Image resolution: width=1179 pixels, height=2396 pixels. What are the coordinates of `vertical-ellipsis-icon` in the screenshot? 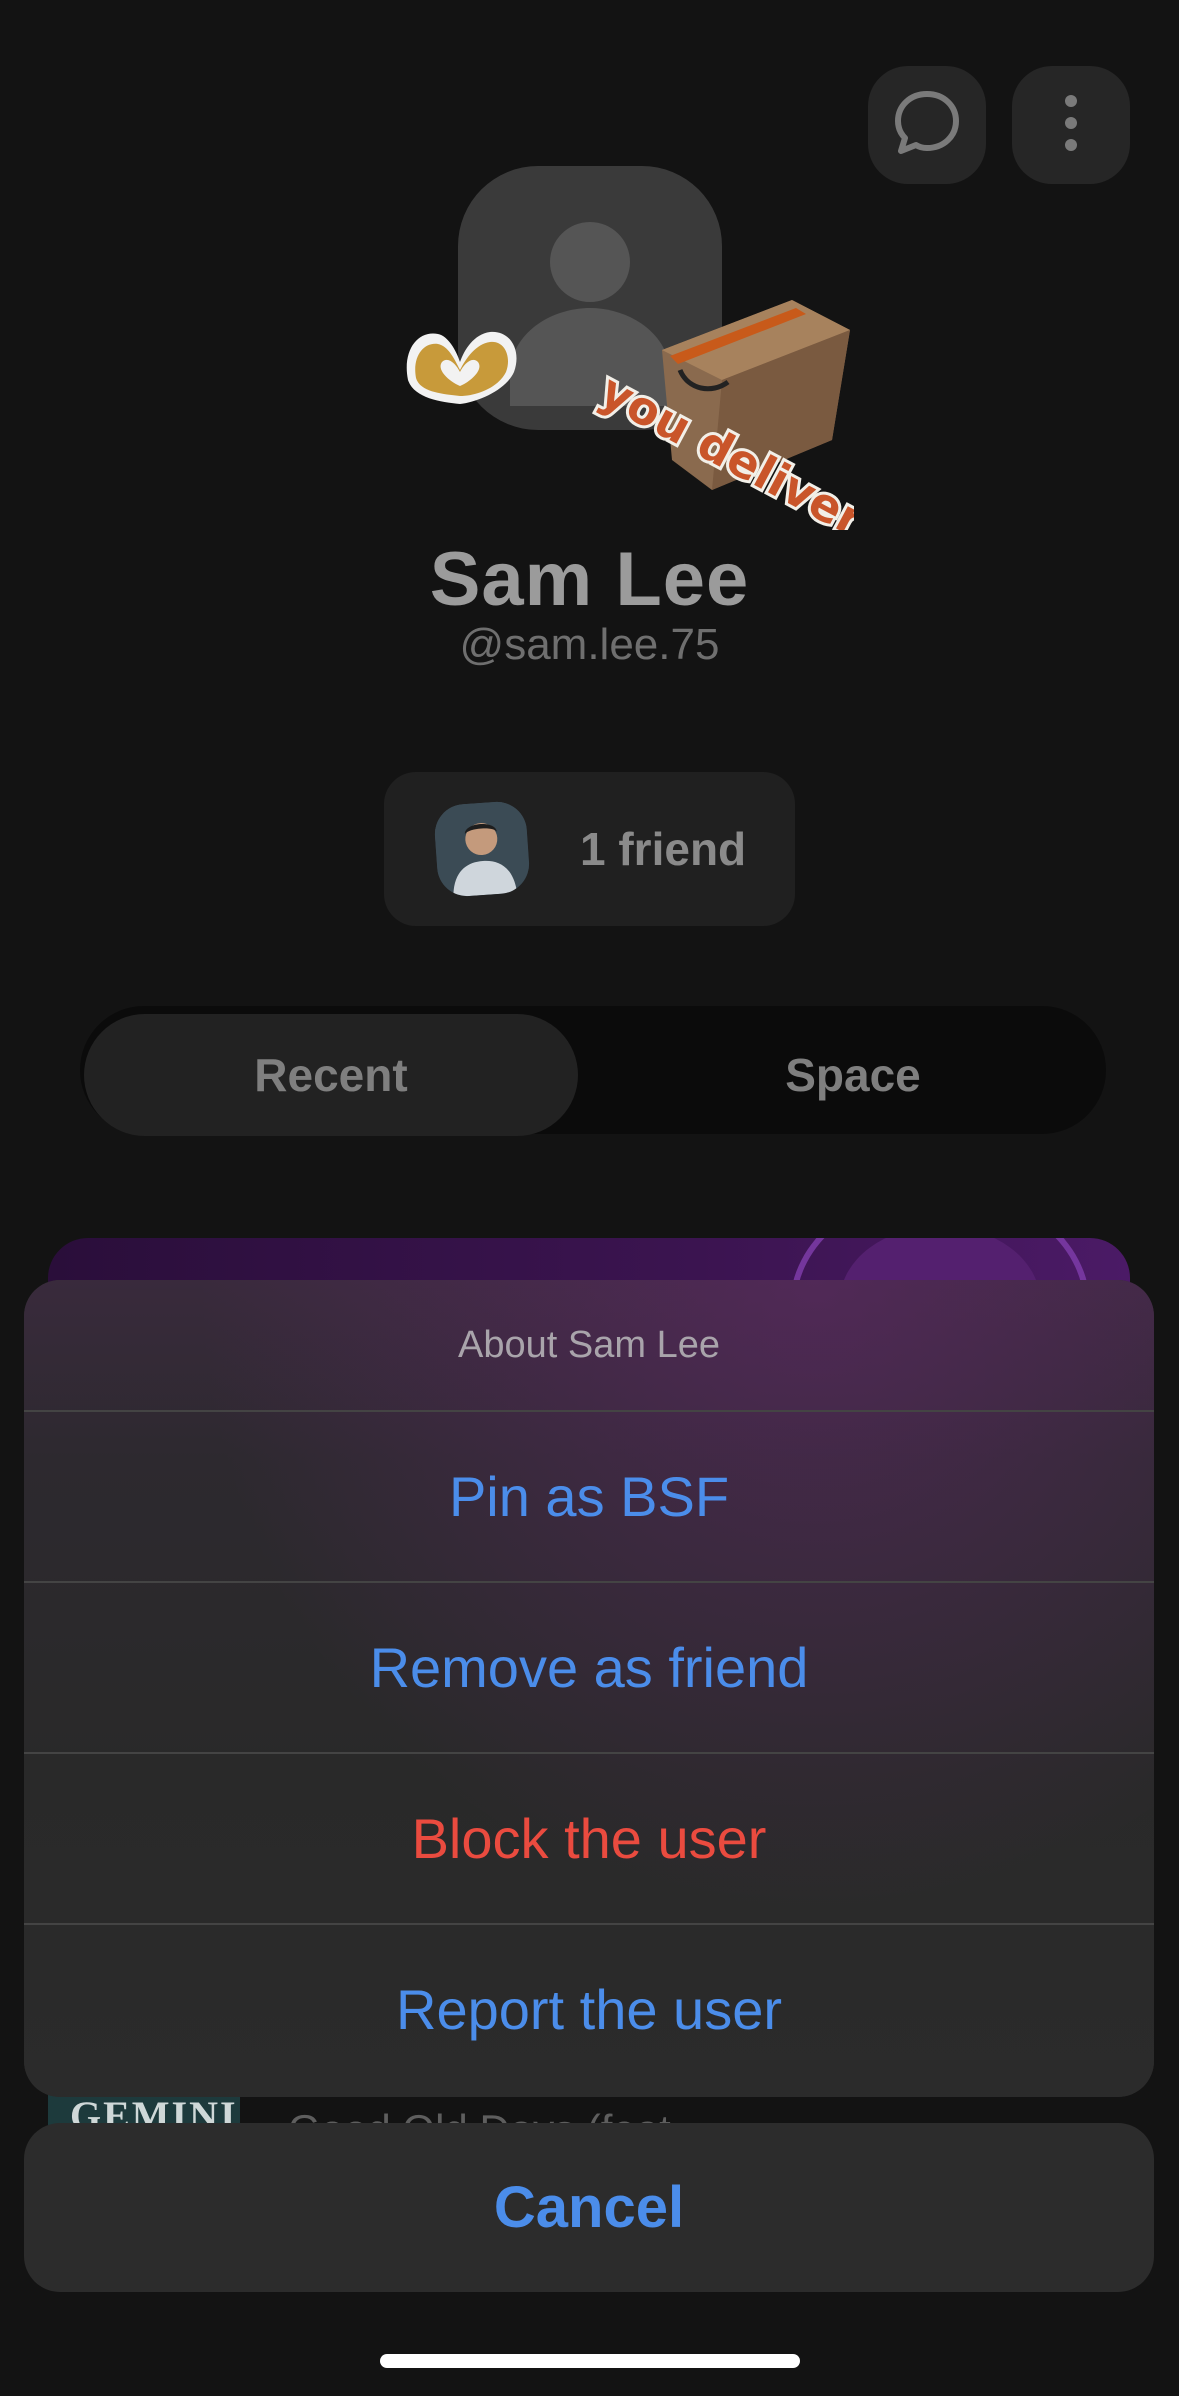 It's located at (1071, 125).